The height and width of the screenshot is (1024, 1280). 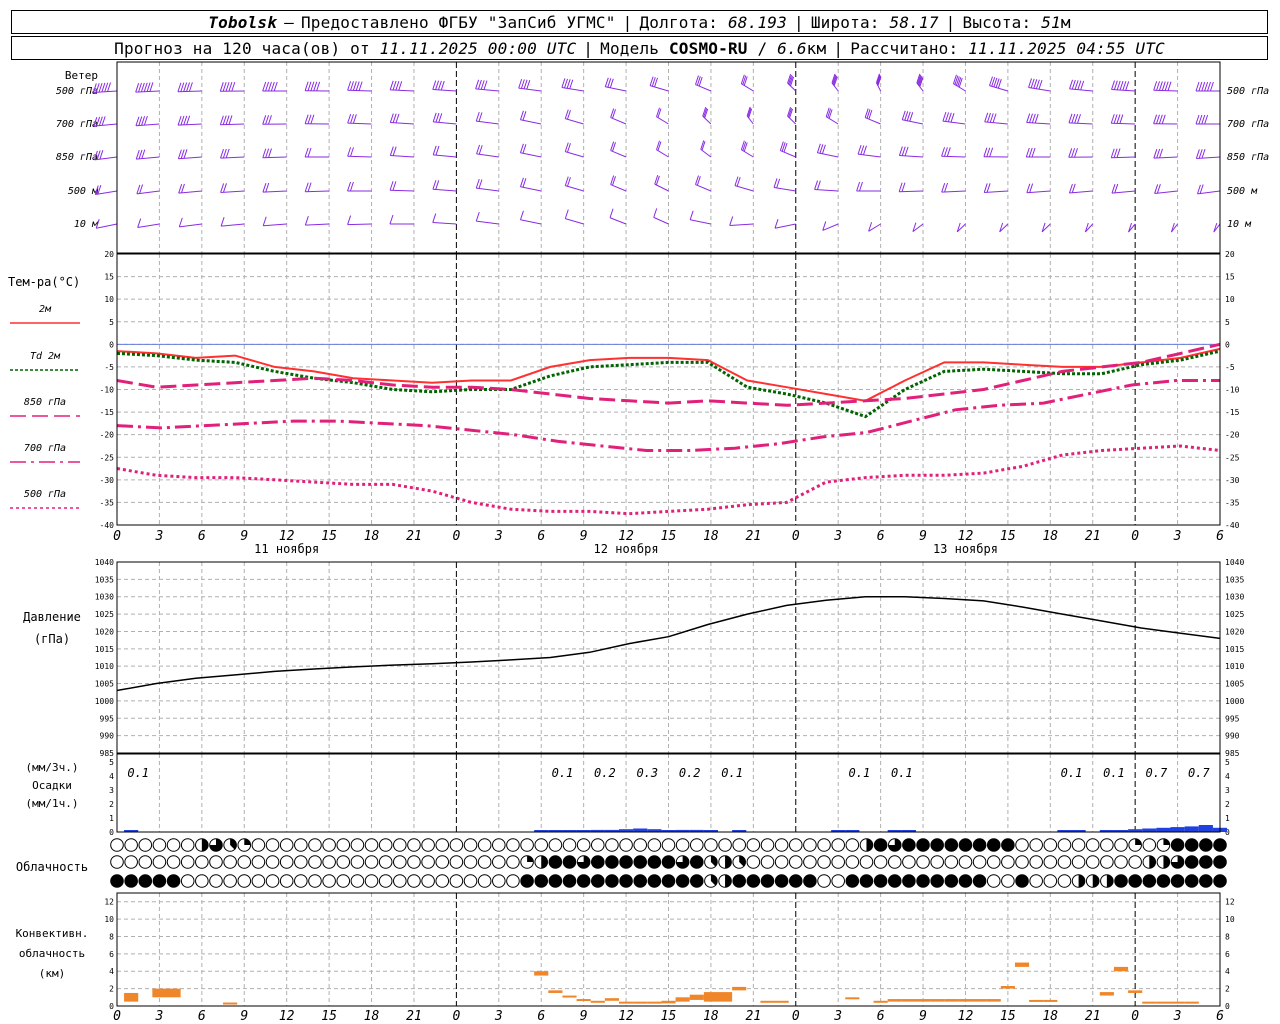 What do you see at coordinates (109, 919) in the screenshot?
I see `conv-tick-left: 10` at bounding box center [109, 919].